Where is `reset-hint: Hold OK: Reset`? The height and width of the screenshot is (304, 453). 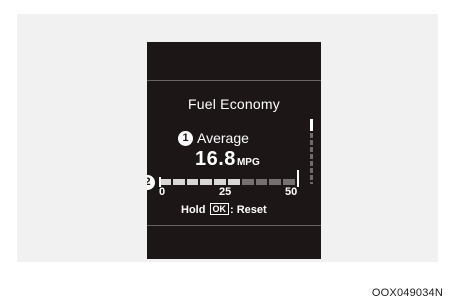
reset-hint: Hold OK: Reset is located at coordinates (224, 209).